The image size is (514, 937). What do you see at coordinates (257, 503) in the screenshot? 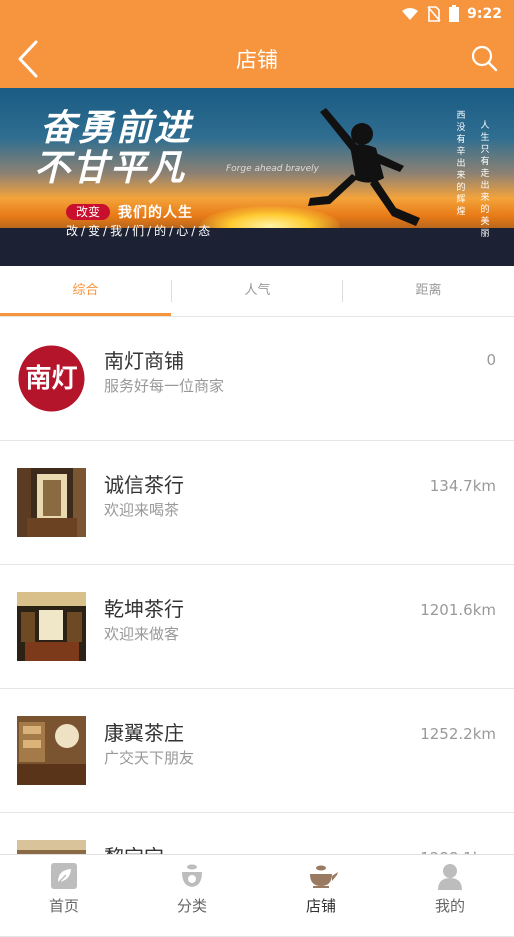
I see `shop-list-item: 诚信茶行 欢迎来喝茶 134.7km` at bounding box center [257, 503].